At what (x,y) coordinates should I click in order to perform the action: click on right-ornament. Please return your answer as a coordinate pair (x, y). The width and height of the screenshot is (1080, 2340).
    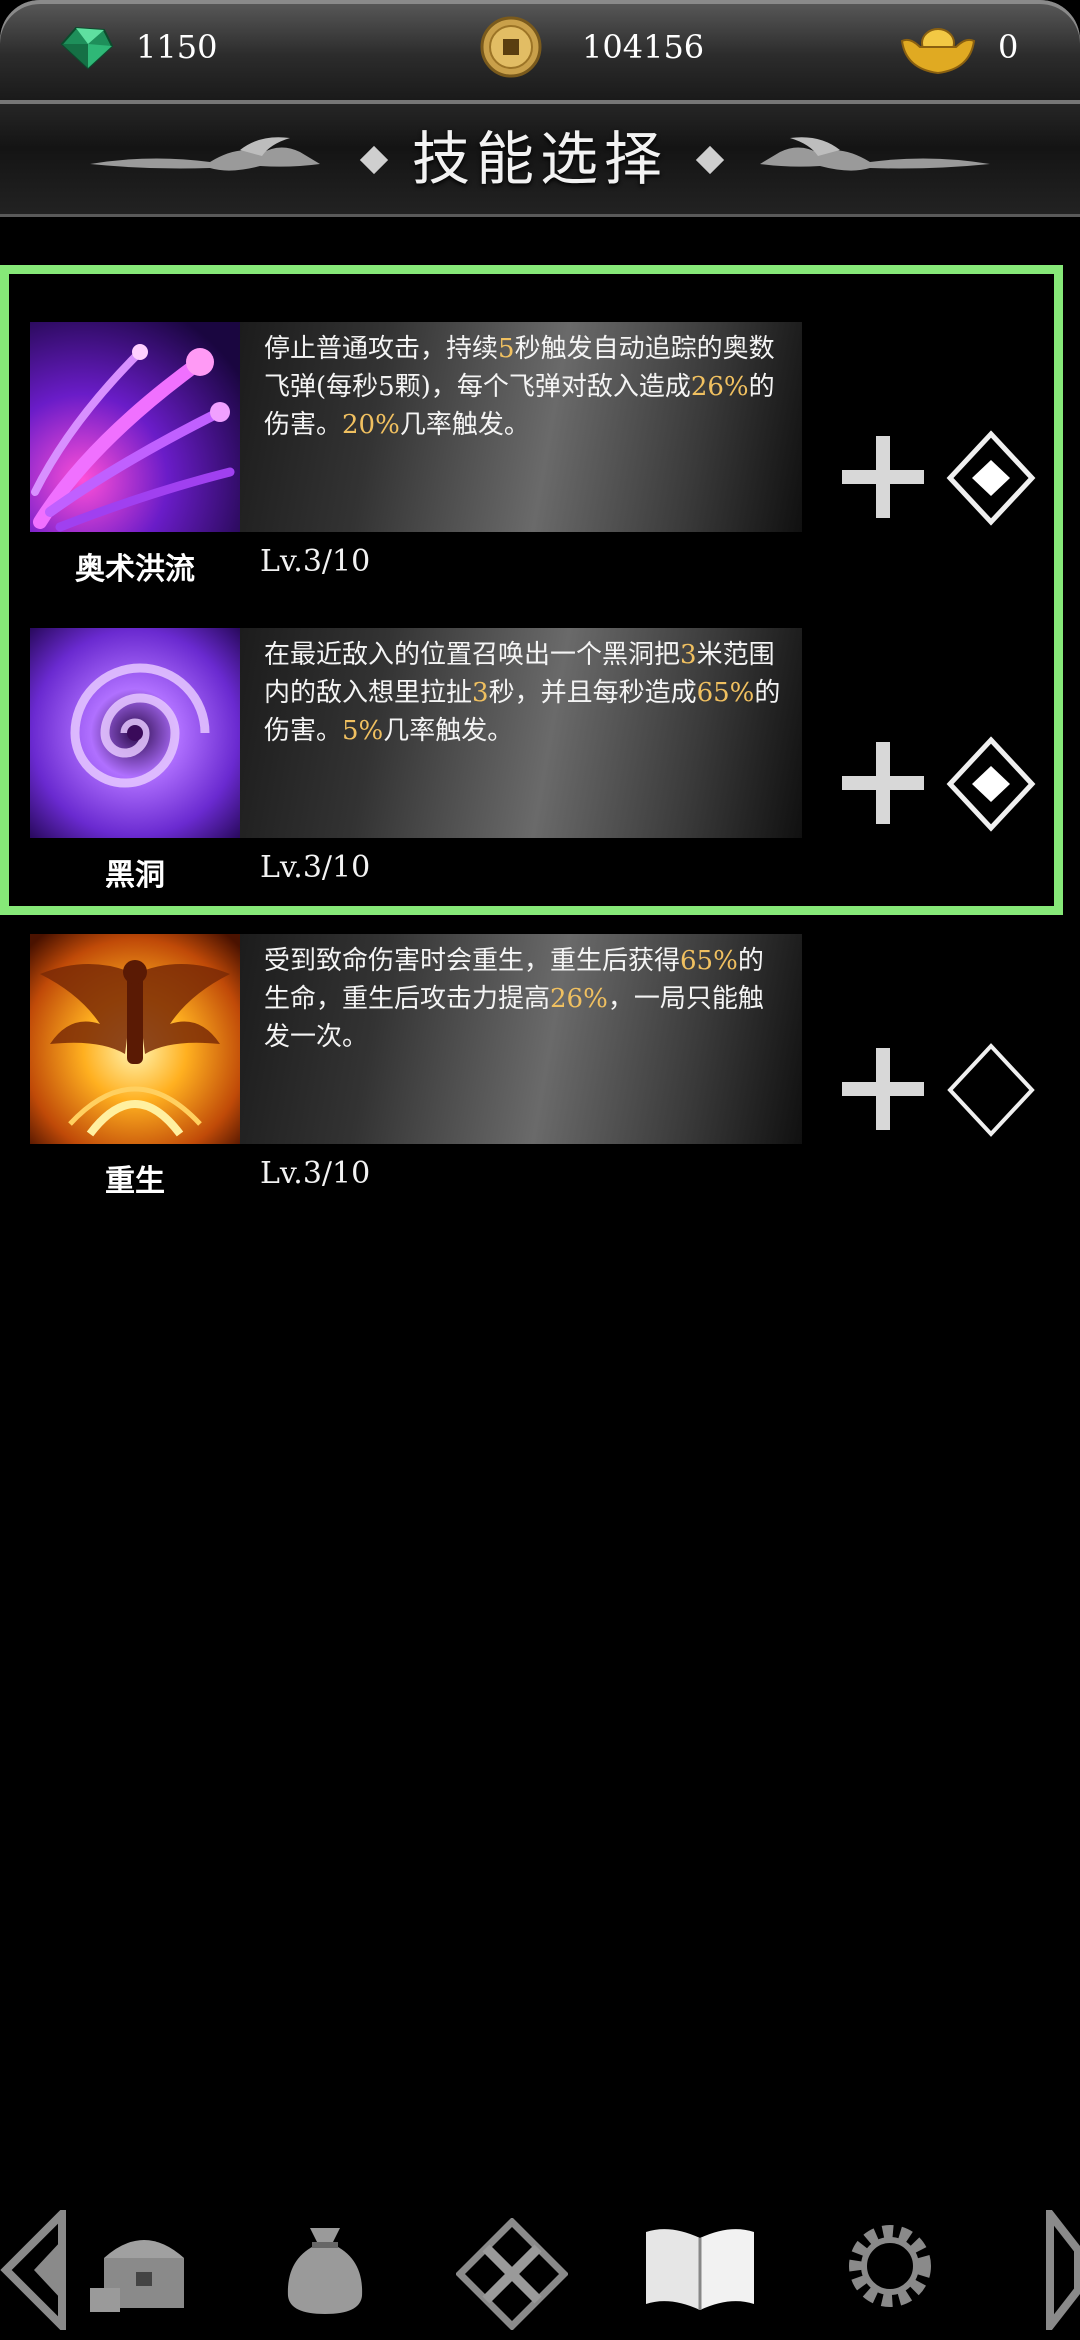
    Looking at the image, I should click on (875, 154).